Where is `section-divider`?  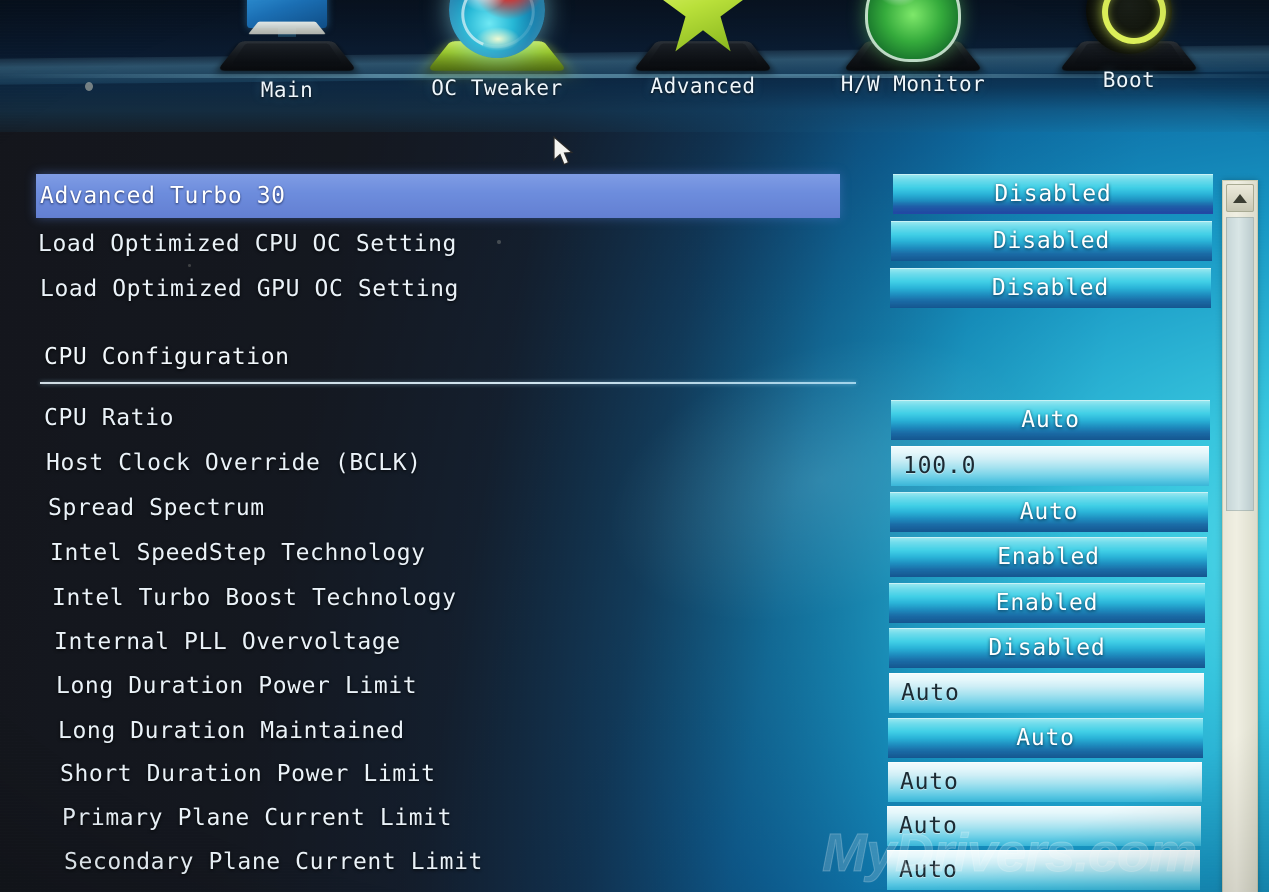
section-divider is located at coordinates (448, 383).